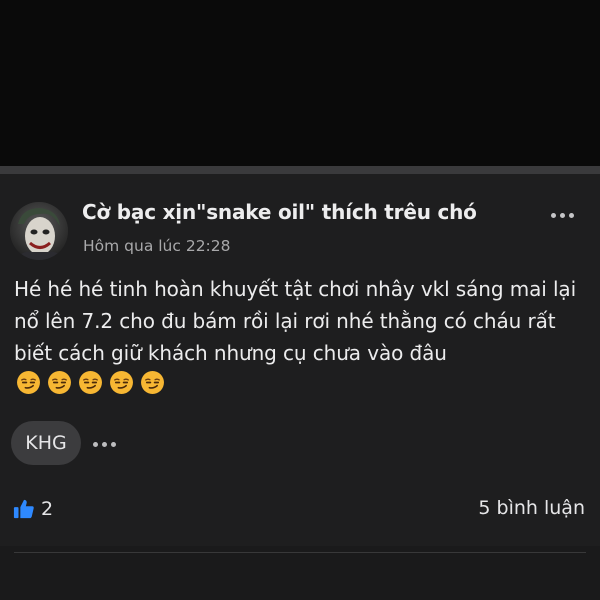  I want to click on post-more-options-icon, so click(565, 215).